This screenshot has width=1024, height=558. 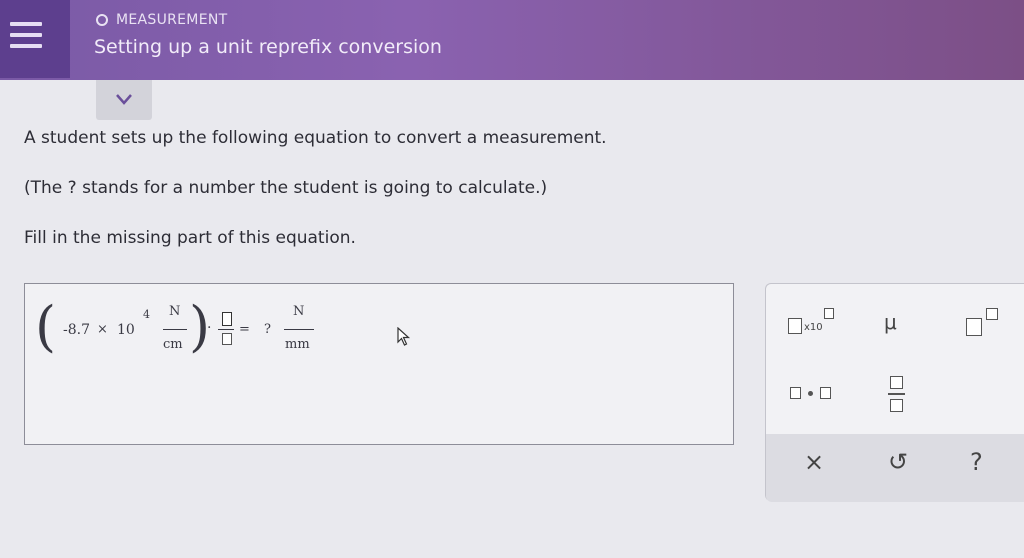 I want to click on unit-denominator: cm, so click(x=173, y=344).